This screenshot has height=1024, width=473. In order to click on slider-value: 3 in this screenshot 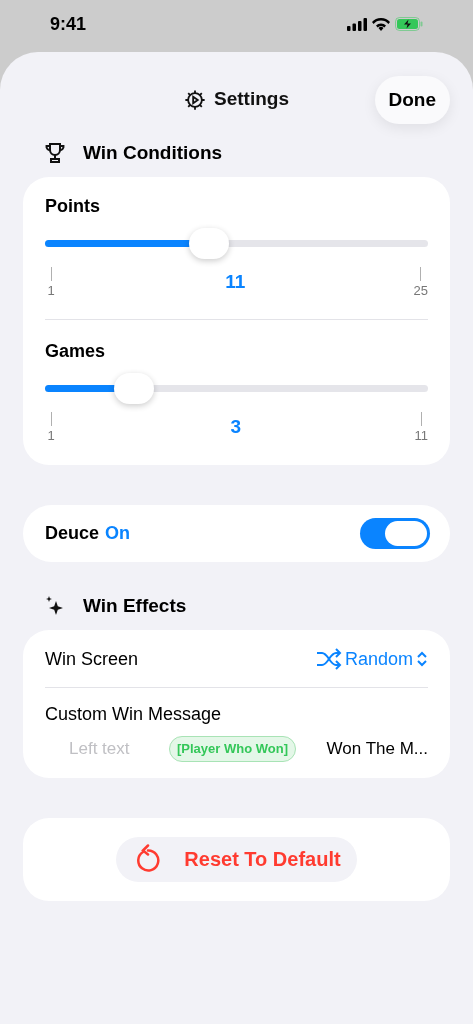, I will do `click(236, 426)`.